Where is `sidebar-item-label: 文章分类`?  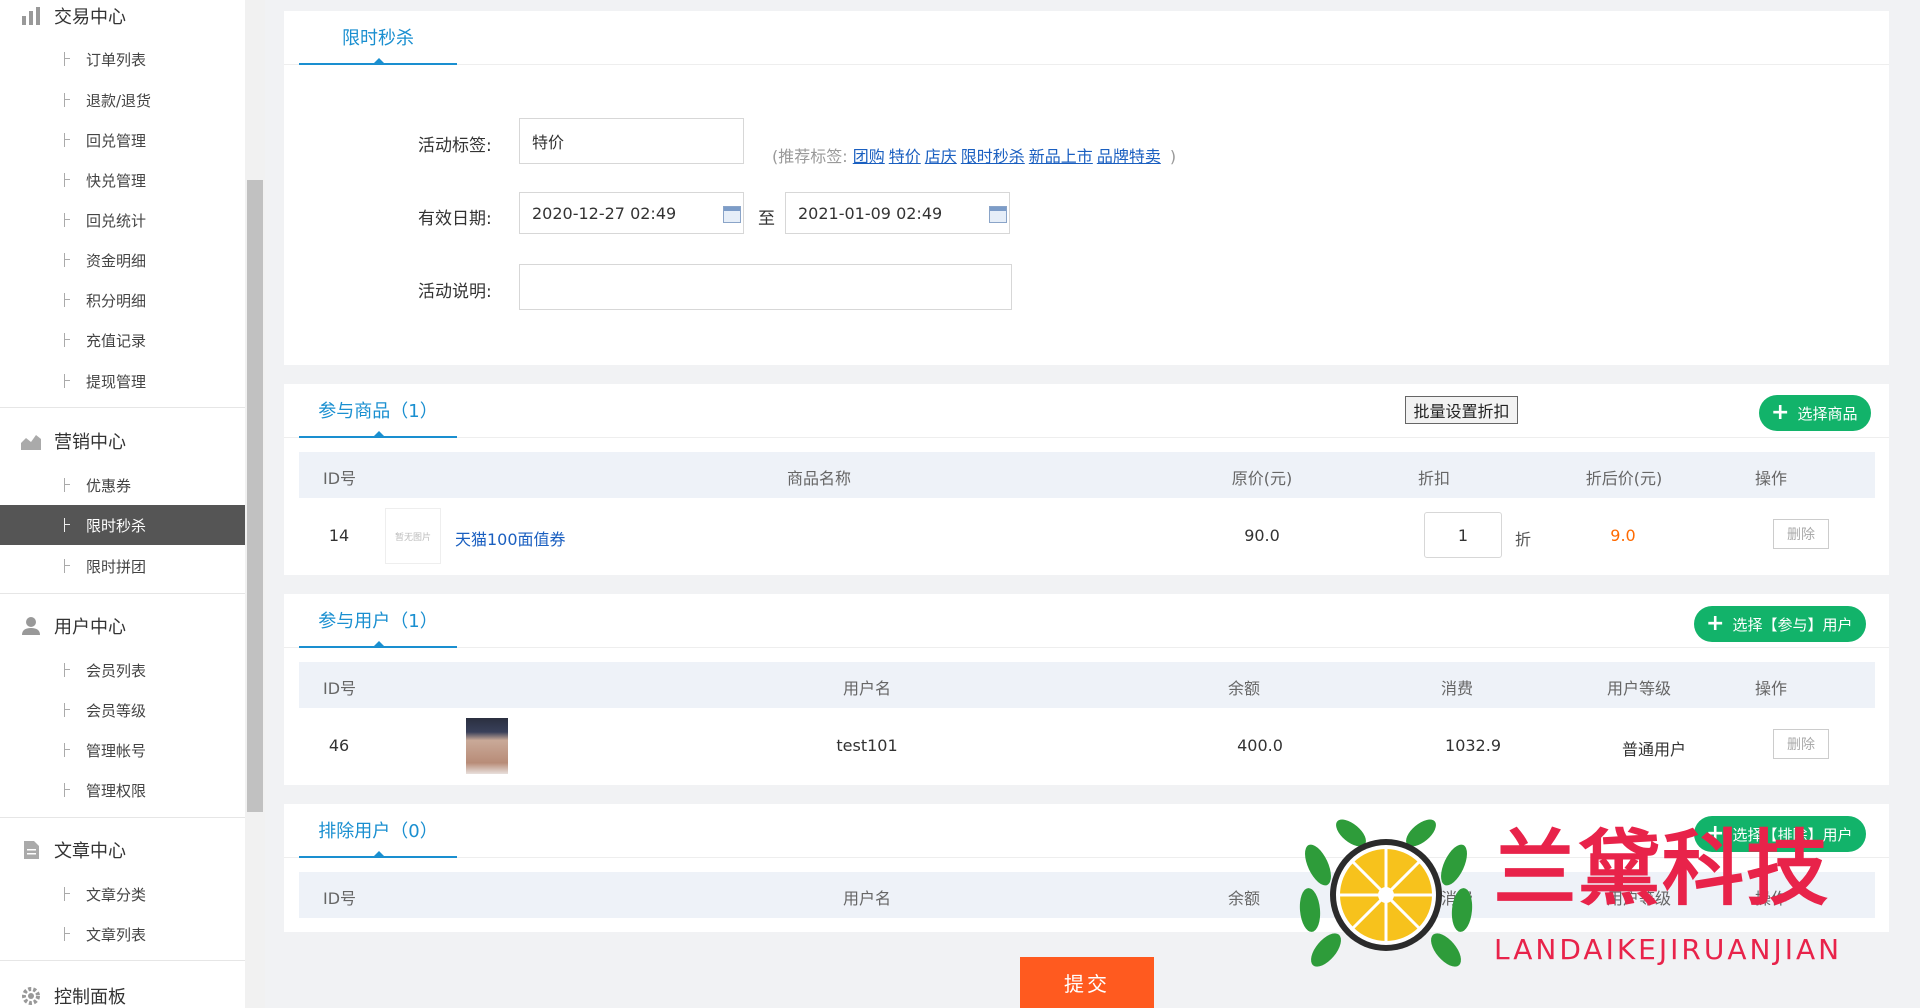 sidebar-item-label: 文章分类 is located at coordinates (116, 894).